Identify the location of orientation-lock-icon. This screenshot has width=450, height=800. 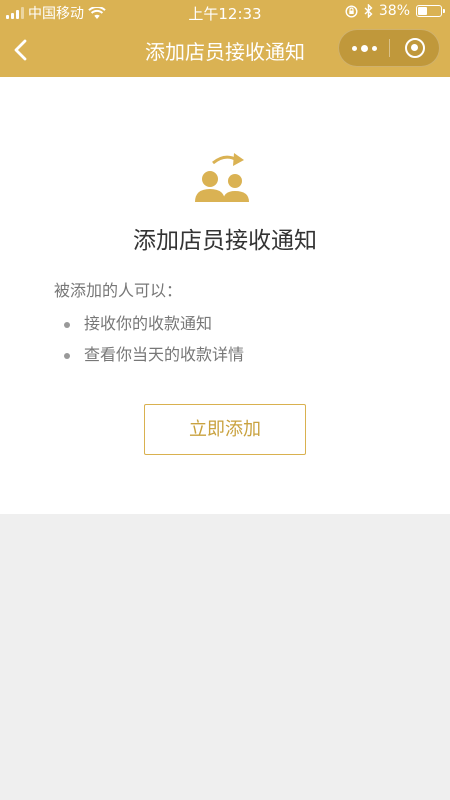
(351, 11).